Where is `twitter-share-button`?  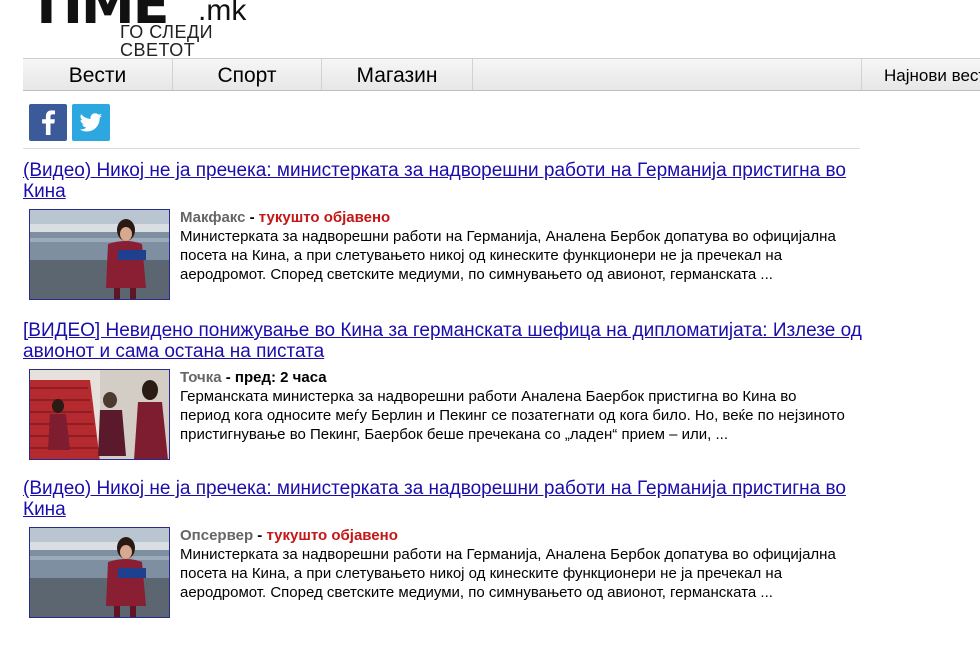
twitter-share-button is located at coordinates (91, 122).